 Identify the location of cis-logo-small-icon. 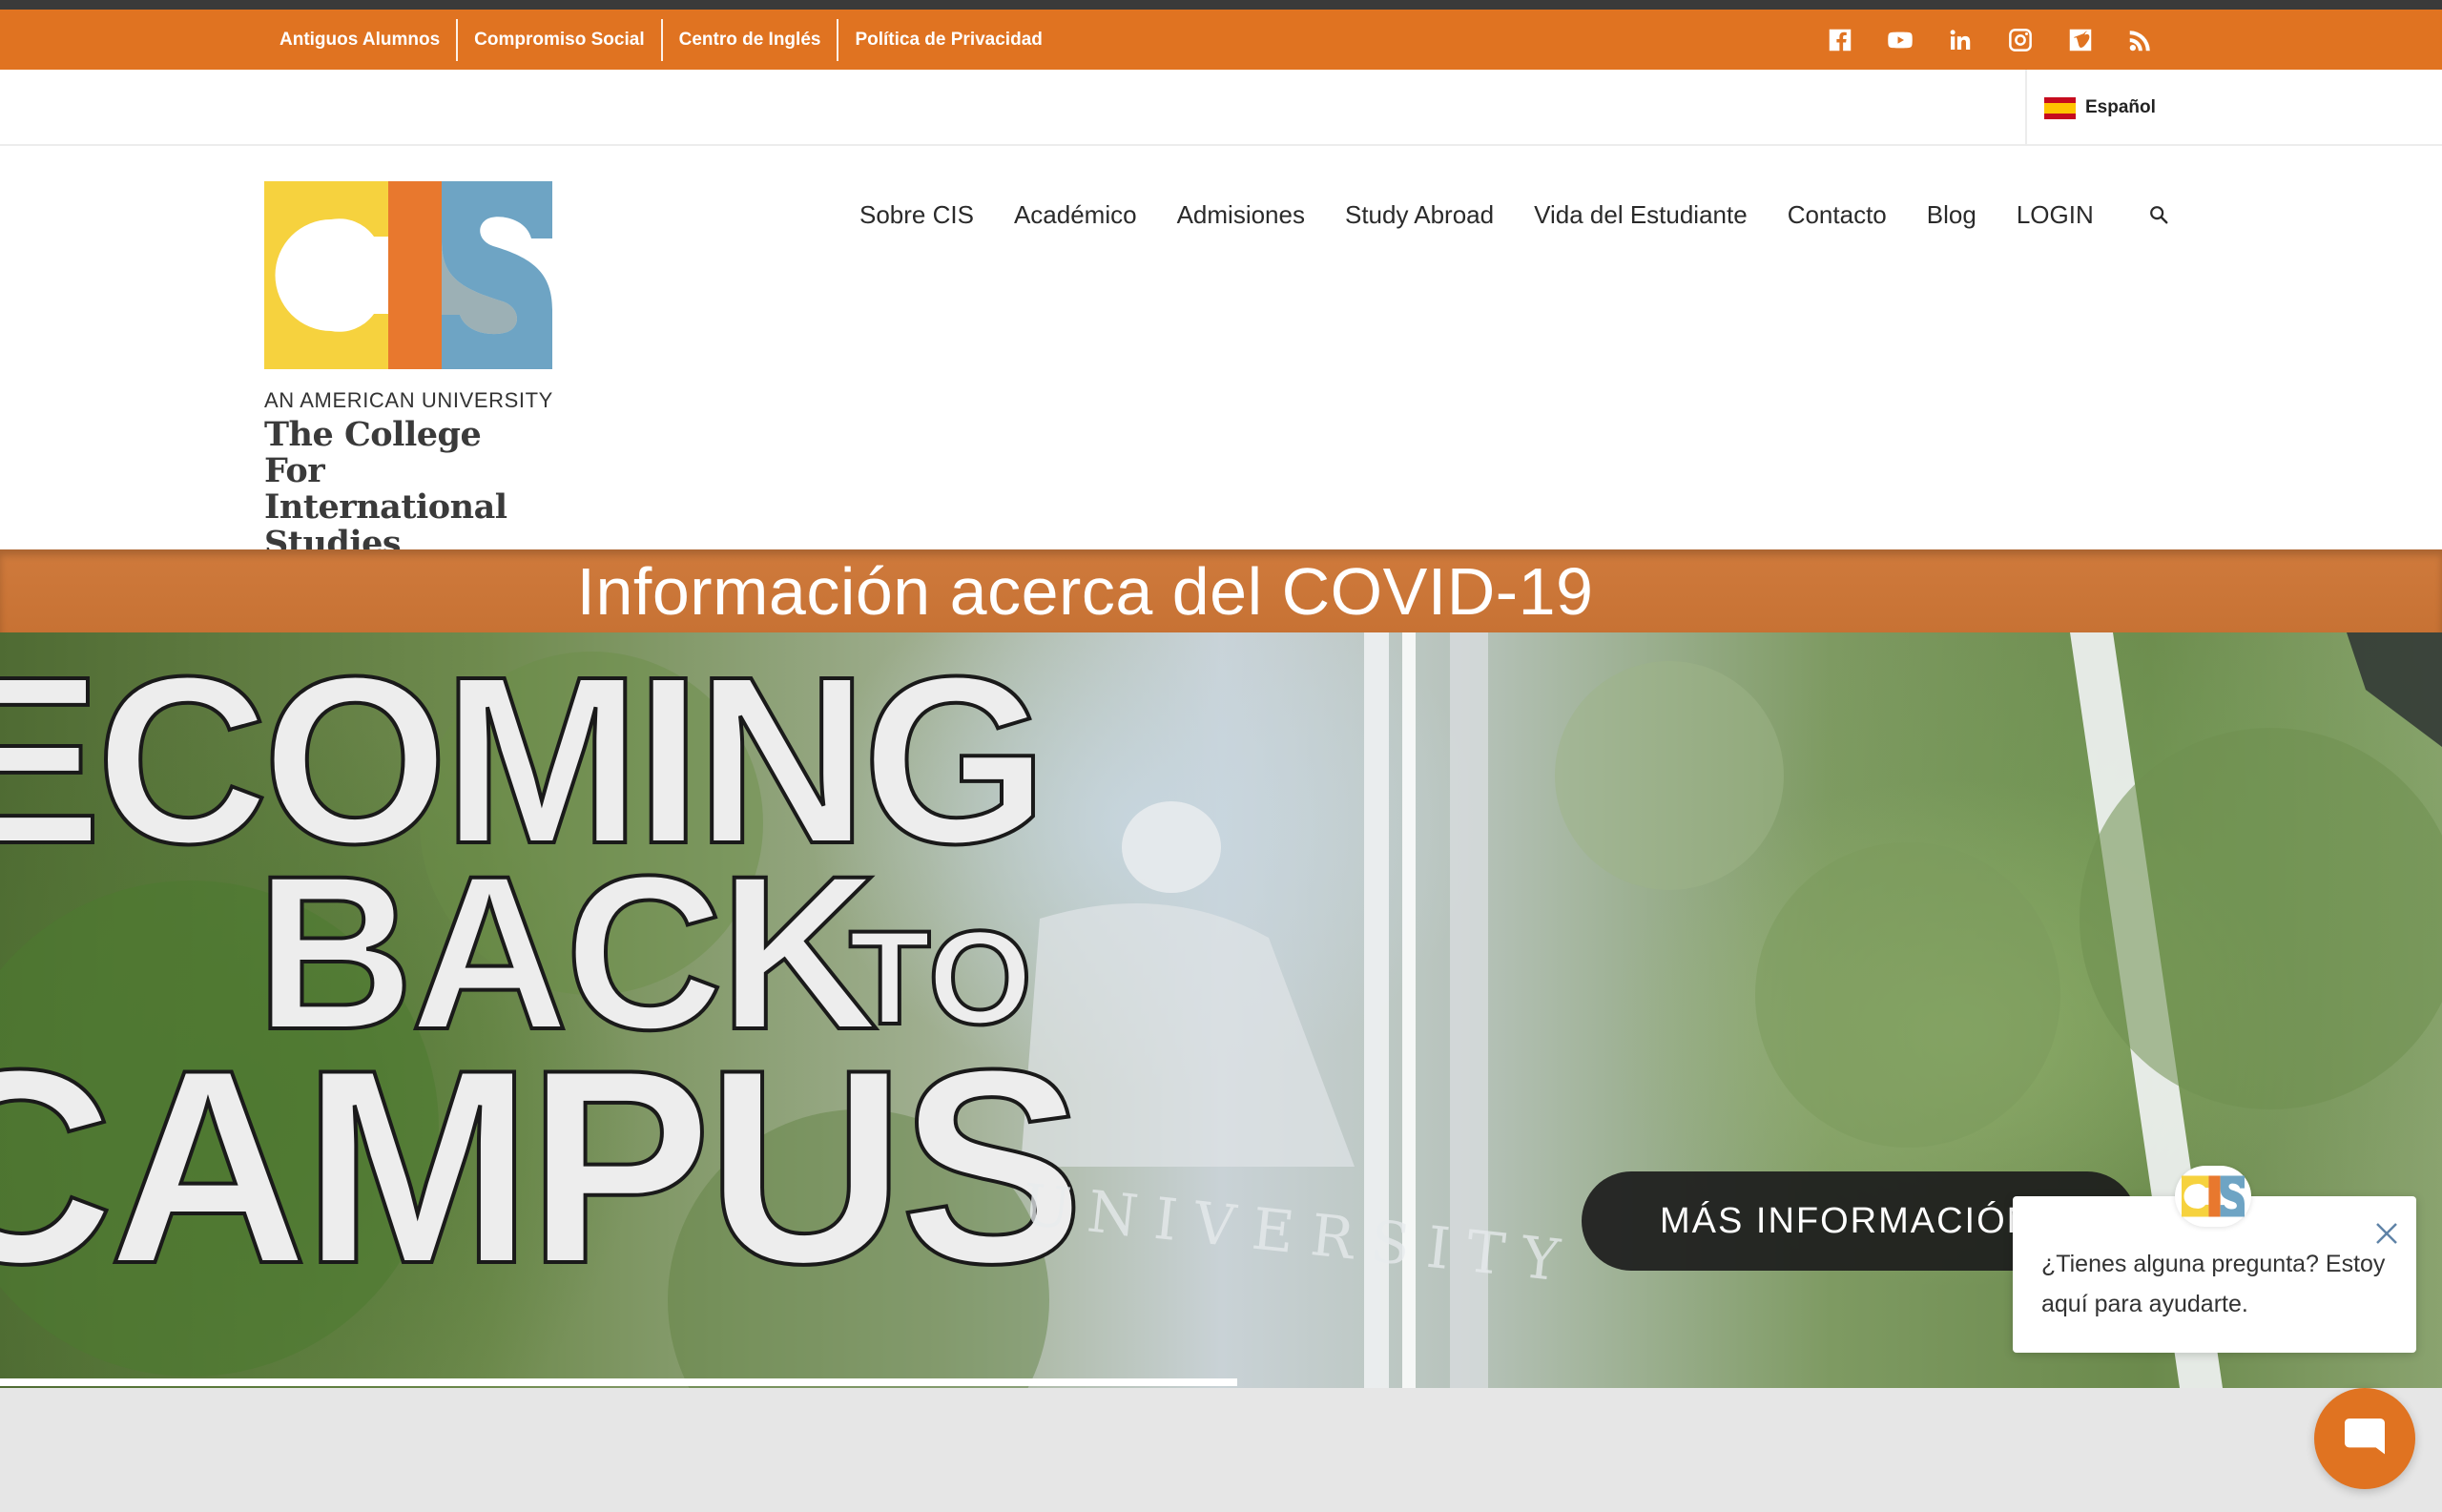
(2213, 1196).